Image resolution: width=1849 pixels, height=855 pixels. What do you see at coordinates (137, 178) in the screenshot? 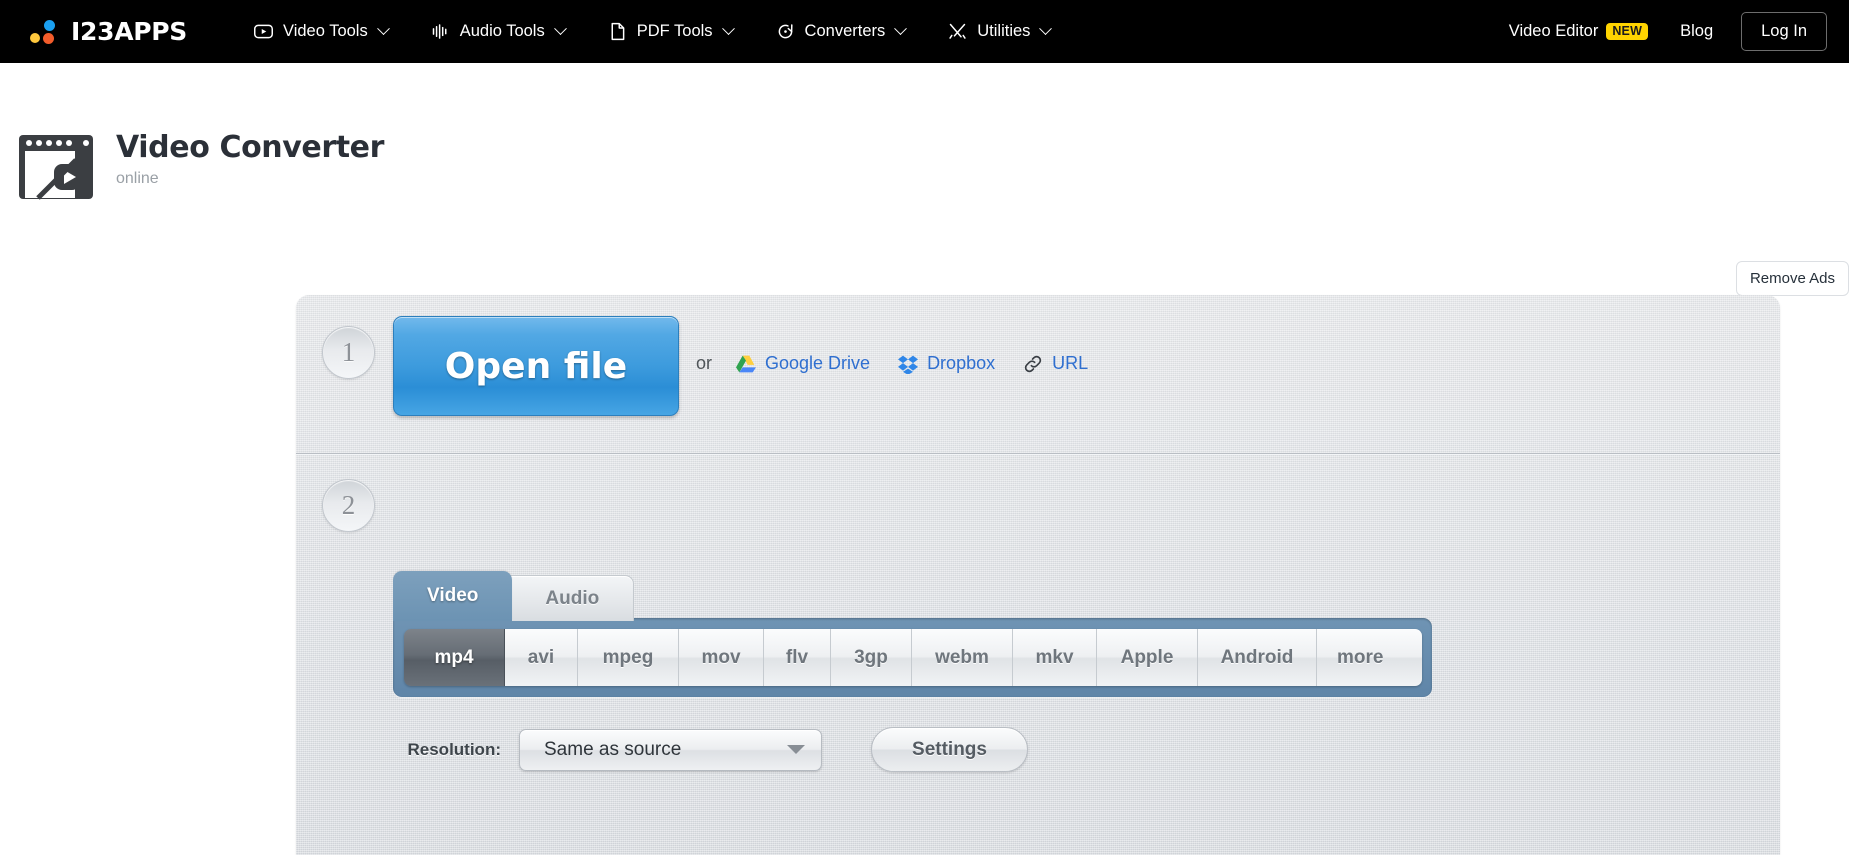
I see `page-subtitle: online` at bounding box center [137, 178].